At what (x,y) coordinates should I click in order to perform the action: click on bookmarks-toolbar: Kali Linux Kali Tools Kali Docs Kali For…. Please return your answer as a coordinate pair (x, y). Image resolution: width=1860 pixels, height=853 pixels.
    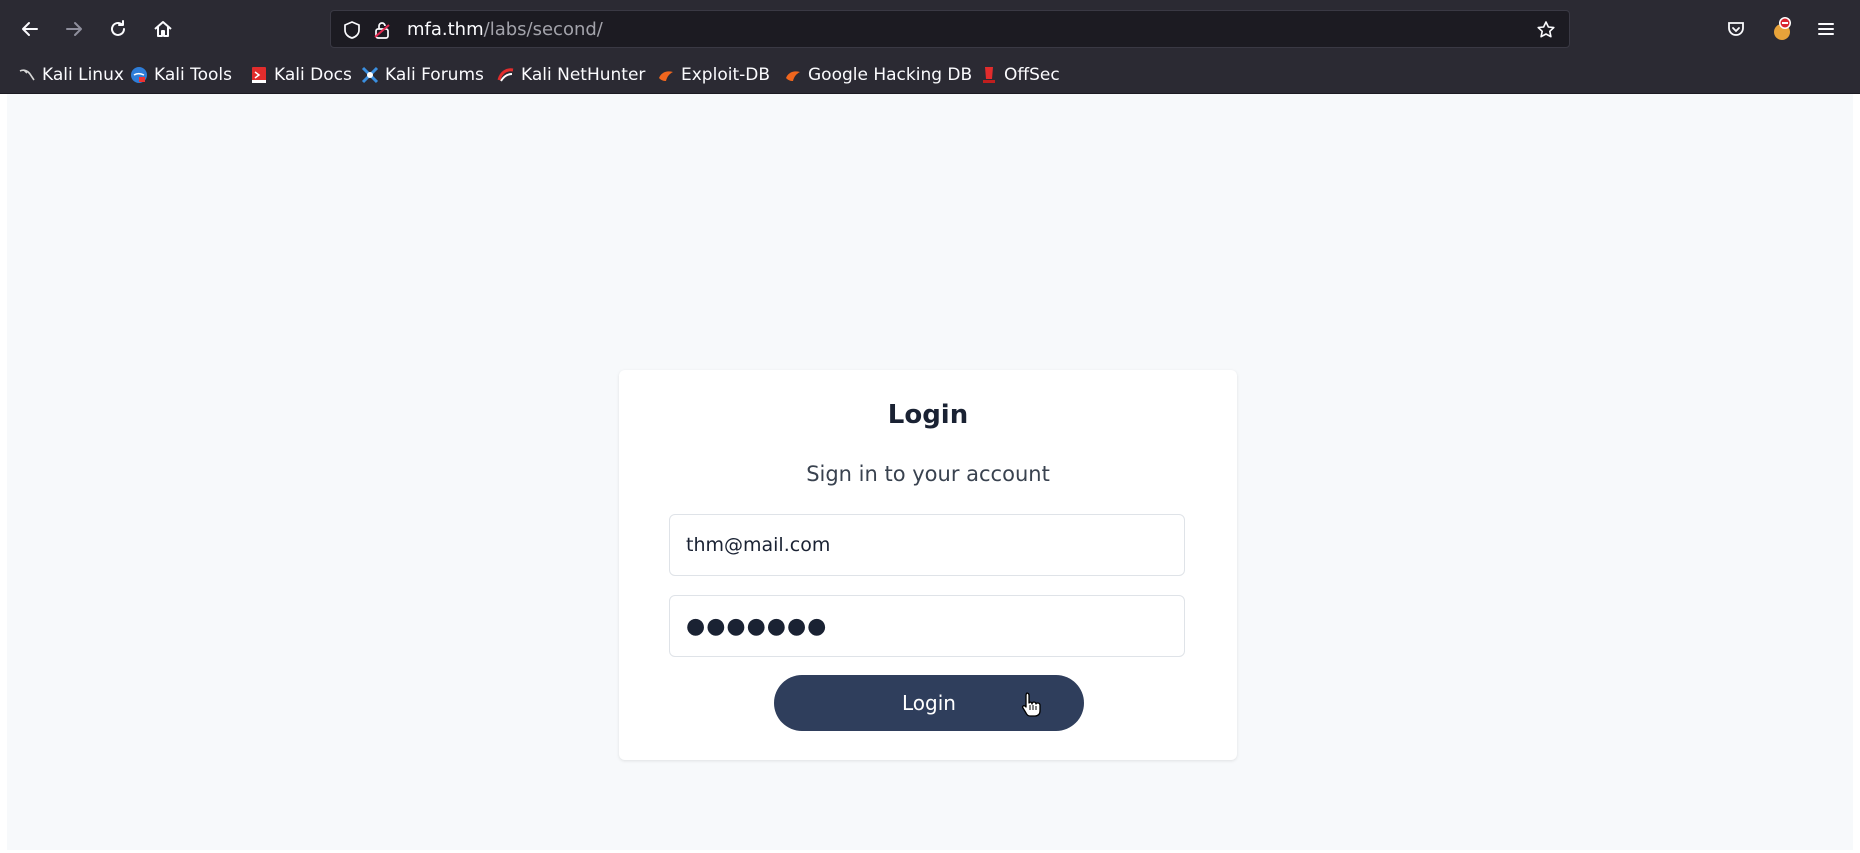
    Looking at the image, I should click on (930, 76).